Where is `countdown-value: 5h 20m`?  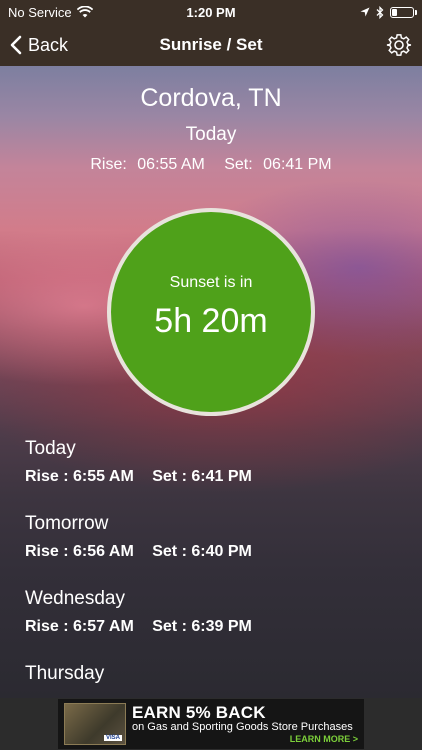 countdown-value: 5h 20m is located at coordinates (211, 320).